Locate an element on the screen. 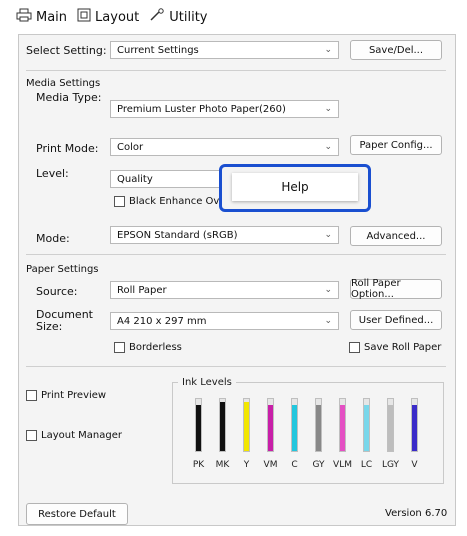  mode-label: Mode: is located at coordinates (53, 238).